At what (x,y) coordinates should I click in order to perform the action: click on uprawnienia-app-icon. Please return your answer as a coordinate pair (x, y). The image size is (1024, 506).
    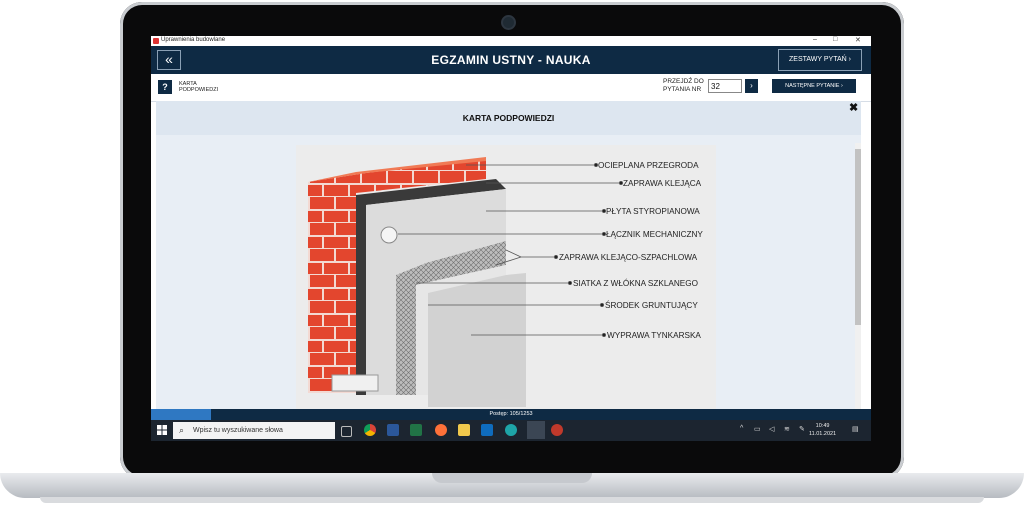
    Looking at the image, I should click on (536, 430).